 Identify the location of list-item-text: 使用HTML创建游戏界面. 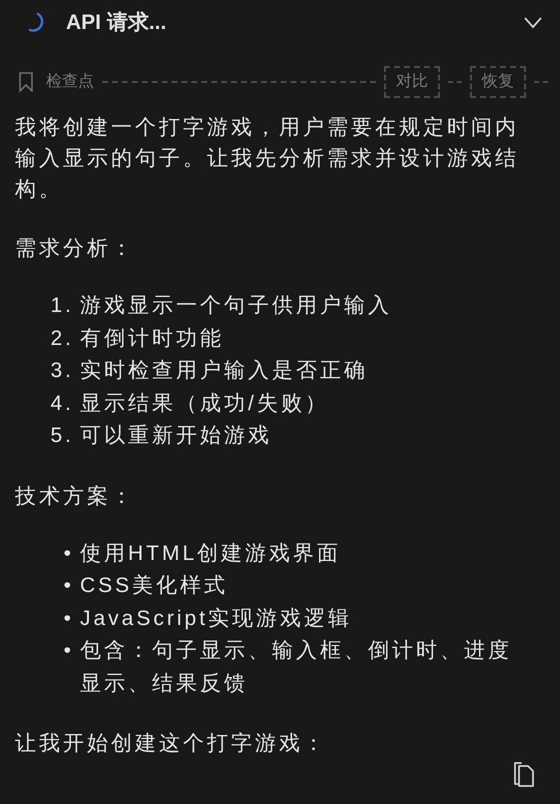
(211, 553).